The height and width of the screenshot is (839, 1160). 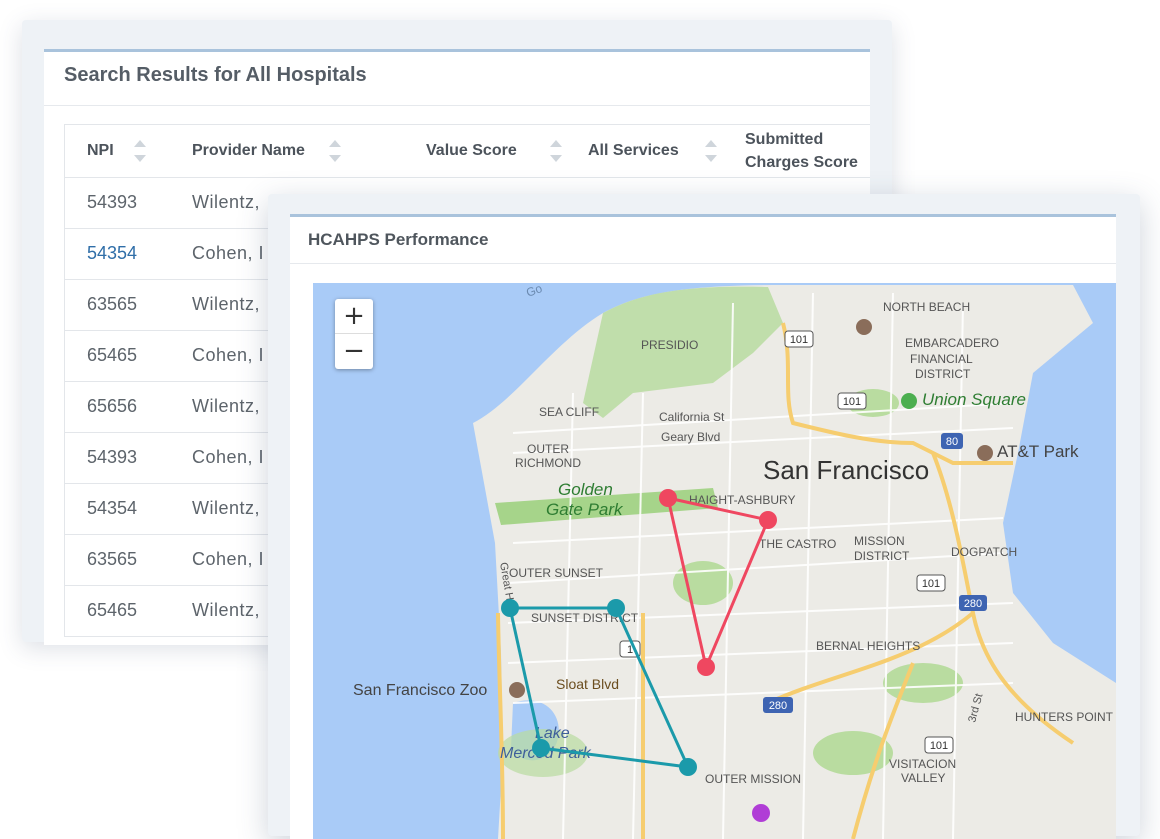 What do you see at coordinates (569, 412) in the screenshot?
I see `map-label: SEA CLIFF` at bounding box center [569, 412].